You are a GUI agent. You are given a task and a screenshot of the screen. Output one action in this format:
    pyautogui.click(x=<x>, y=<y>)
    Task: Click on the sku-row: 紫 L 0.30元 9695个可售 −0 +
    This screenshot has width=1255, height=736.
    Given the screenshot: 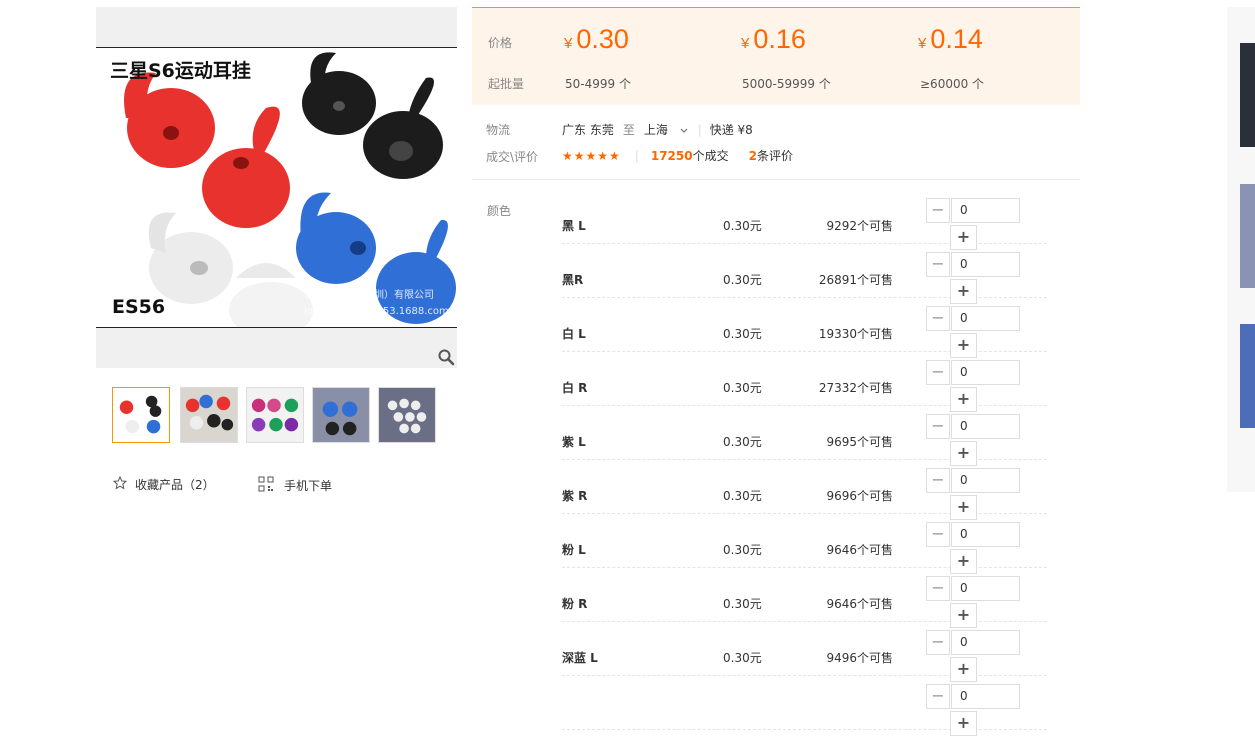 What is the action you would take?
    pyautogui.click(x=804, y=435)
    